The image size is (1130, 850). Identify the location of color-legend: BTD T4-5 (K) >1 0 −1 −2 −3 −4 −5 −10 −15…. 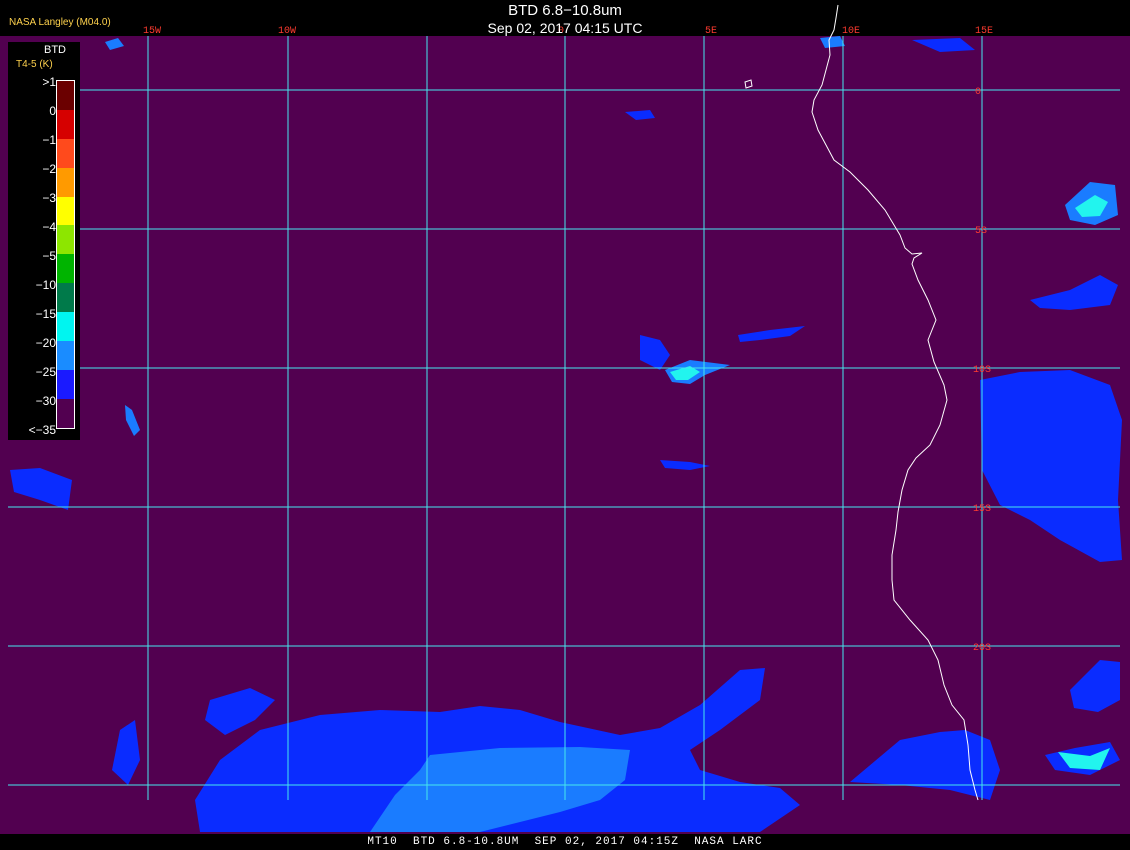
(44, 241).